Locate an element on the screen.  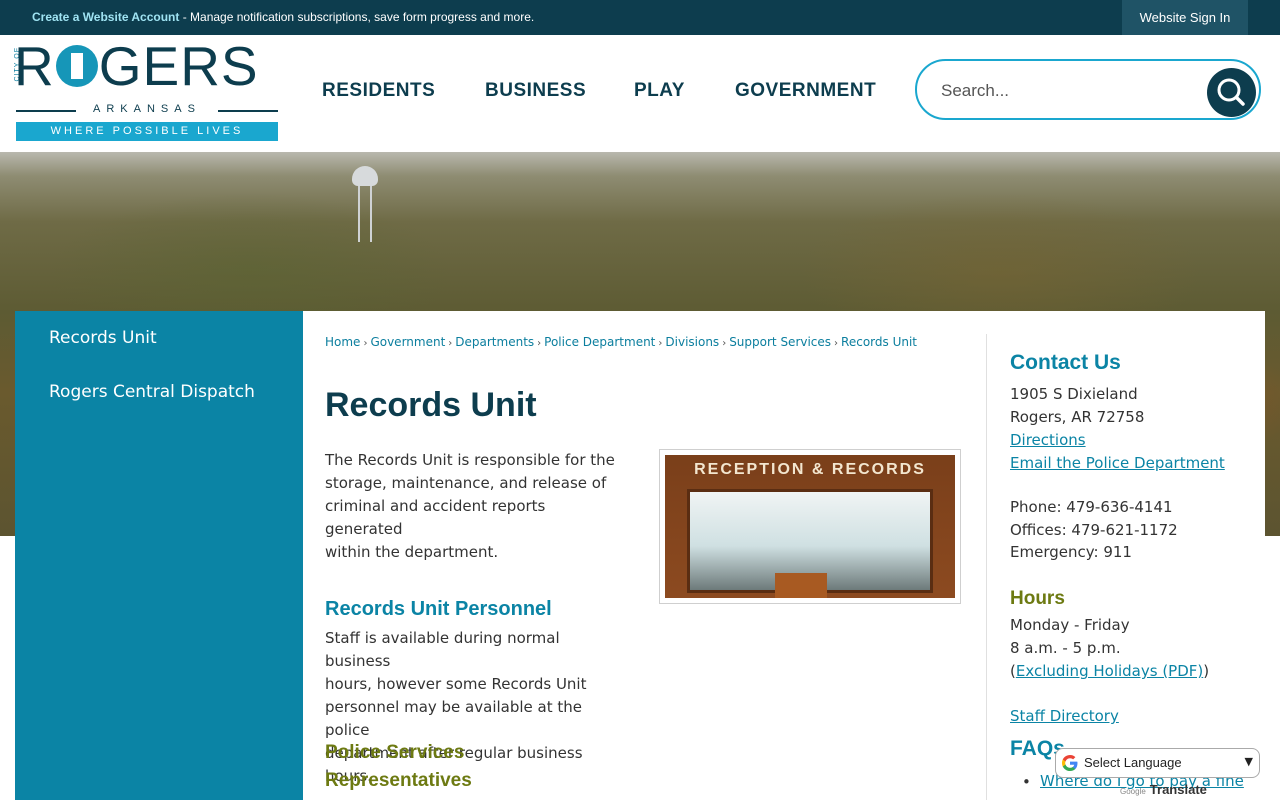
contact-phone: Phone: 479-636-4141 is located at coordinates (1091, 507).